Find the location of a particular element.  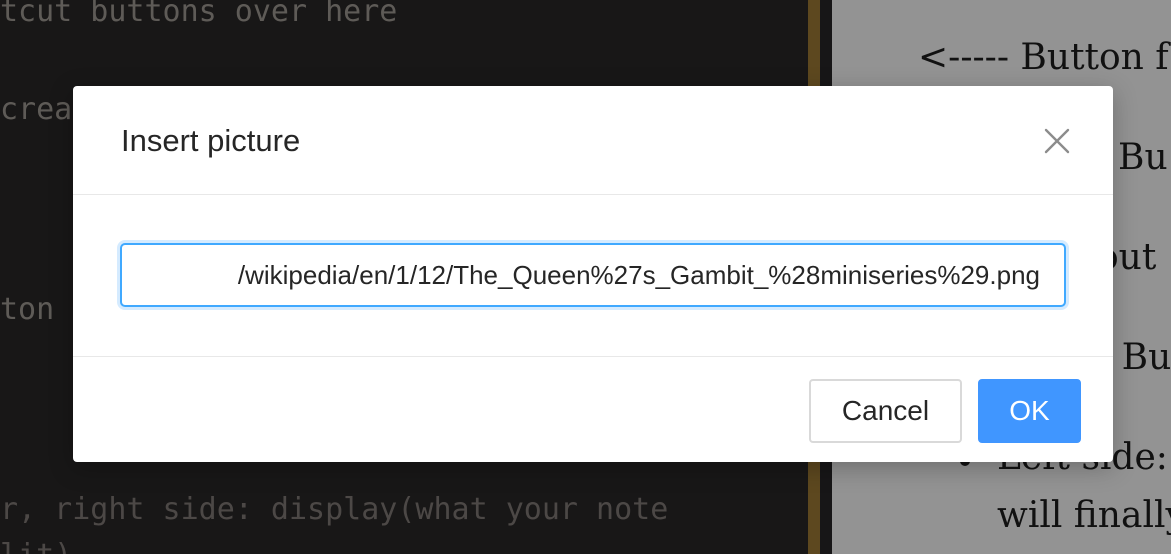

close-icon is located at coordinates (1057, 141).